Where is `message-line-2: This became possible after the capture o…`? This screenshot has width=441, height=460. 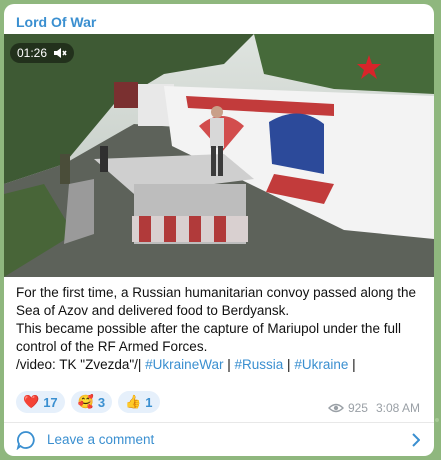
message-line-2: This became possible after the capture o… is located at coordinates (208, 337).